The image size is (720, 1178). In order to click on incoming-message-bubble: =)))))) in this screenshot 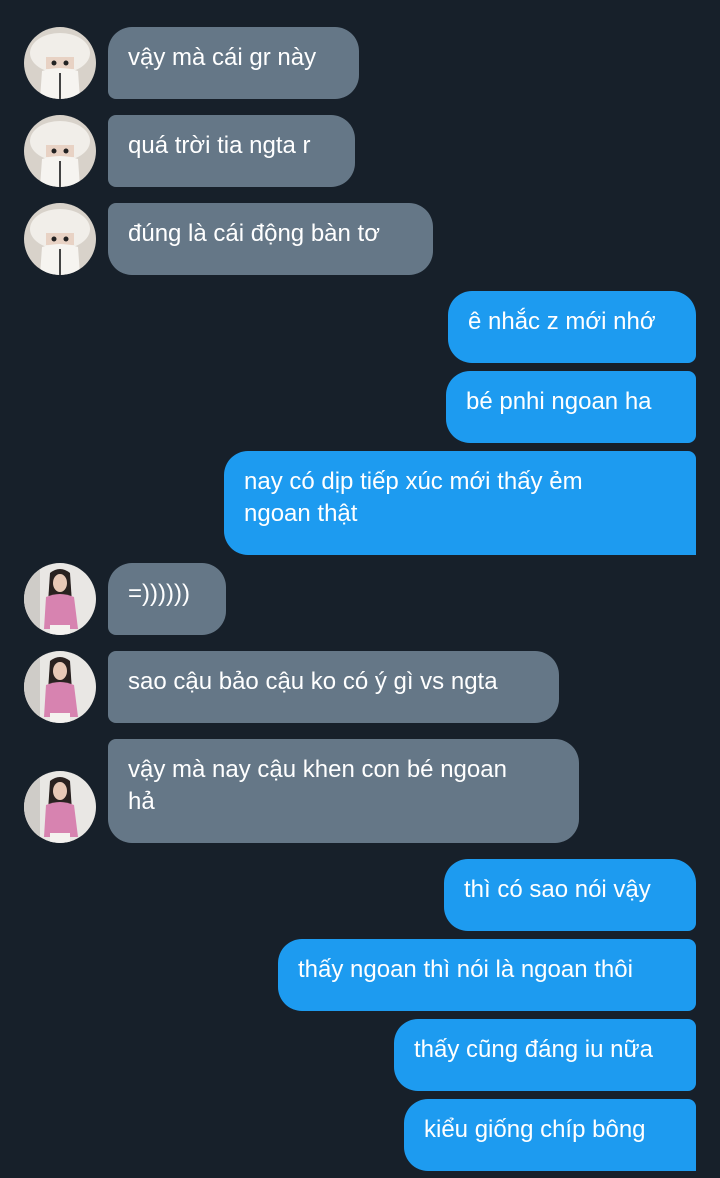, I will do `click(167, 599)`.